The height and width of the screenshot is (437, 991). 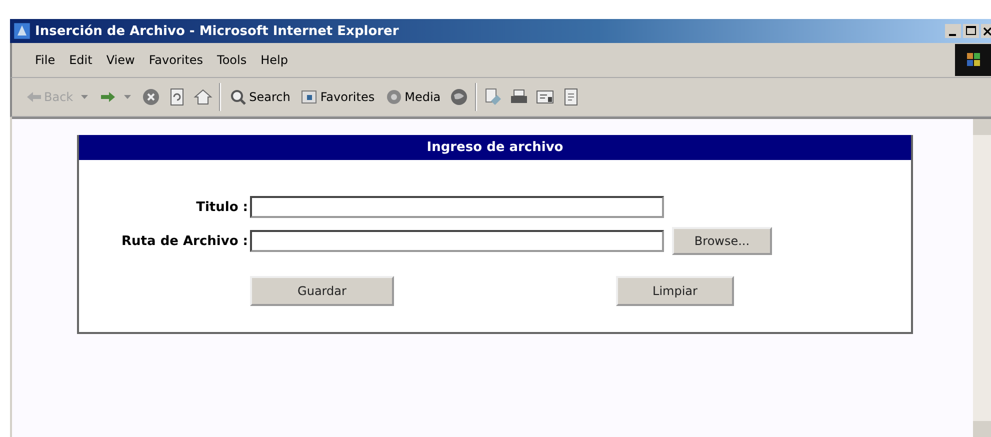 I want to click on save-button: Guardar, so click(x=322, y=291).